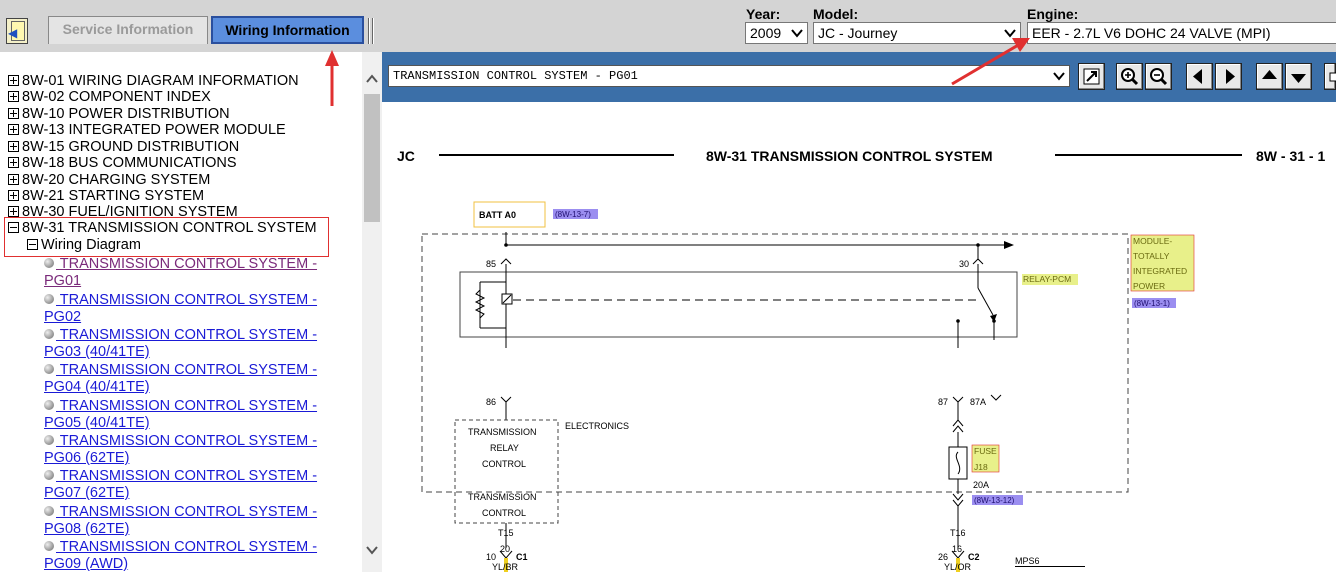 This screenshot has width=1336, height=572. Describe the element at coordinates (1151, 33) in the screenshot. I see `engine-value: EER - 2.7L V6 DOHC 24 VALVE (MPI)` at that location.